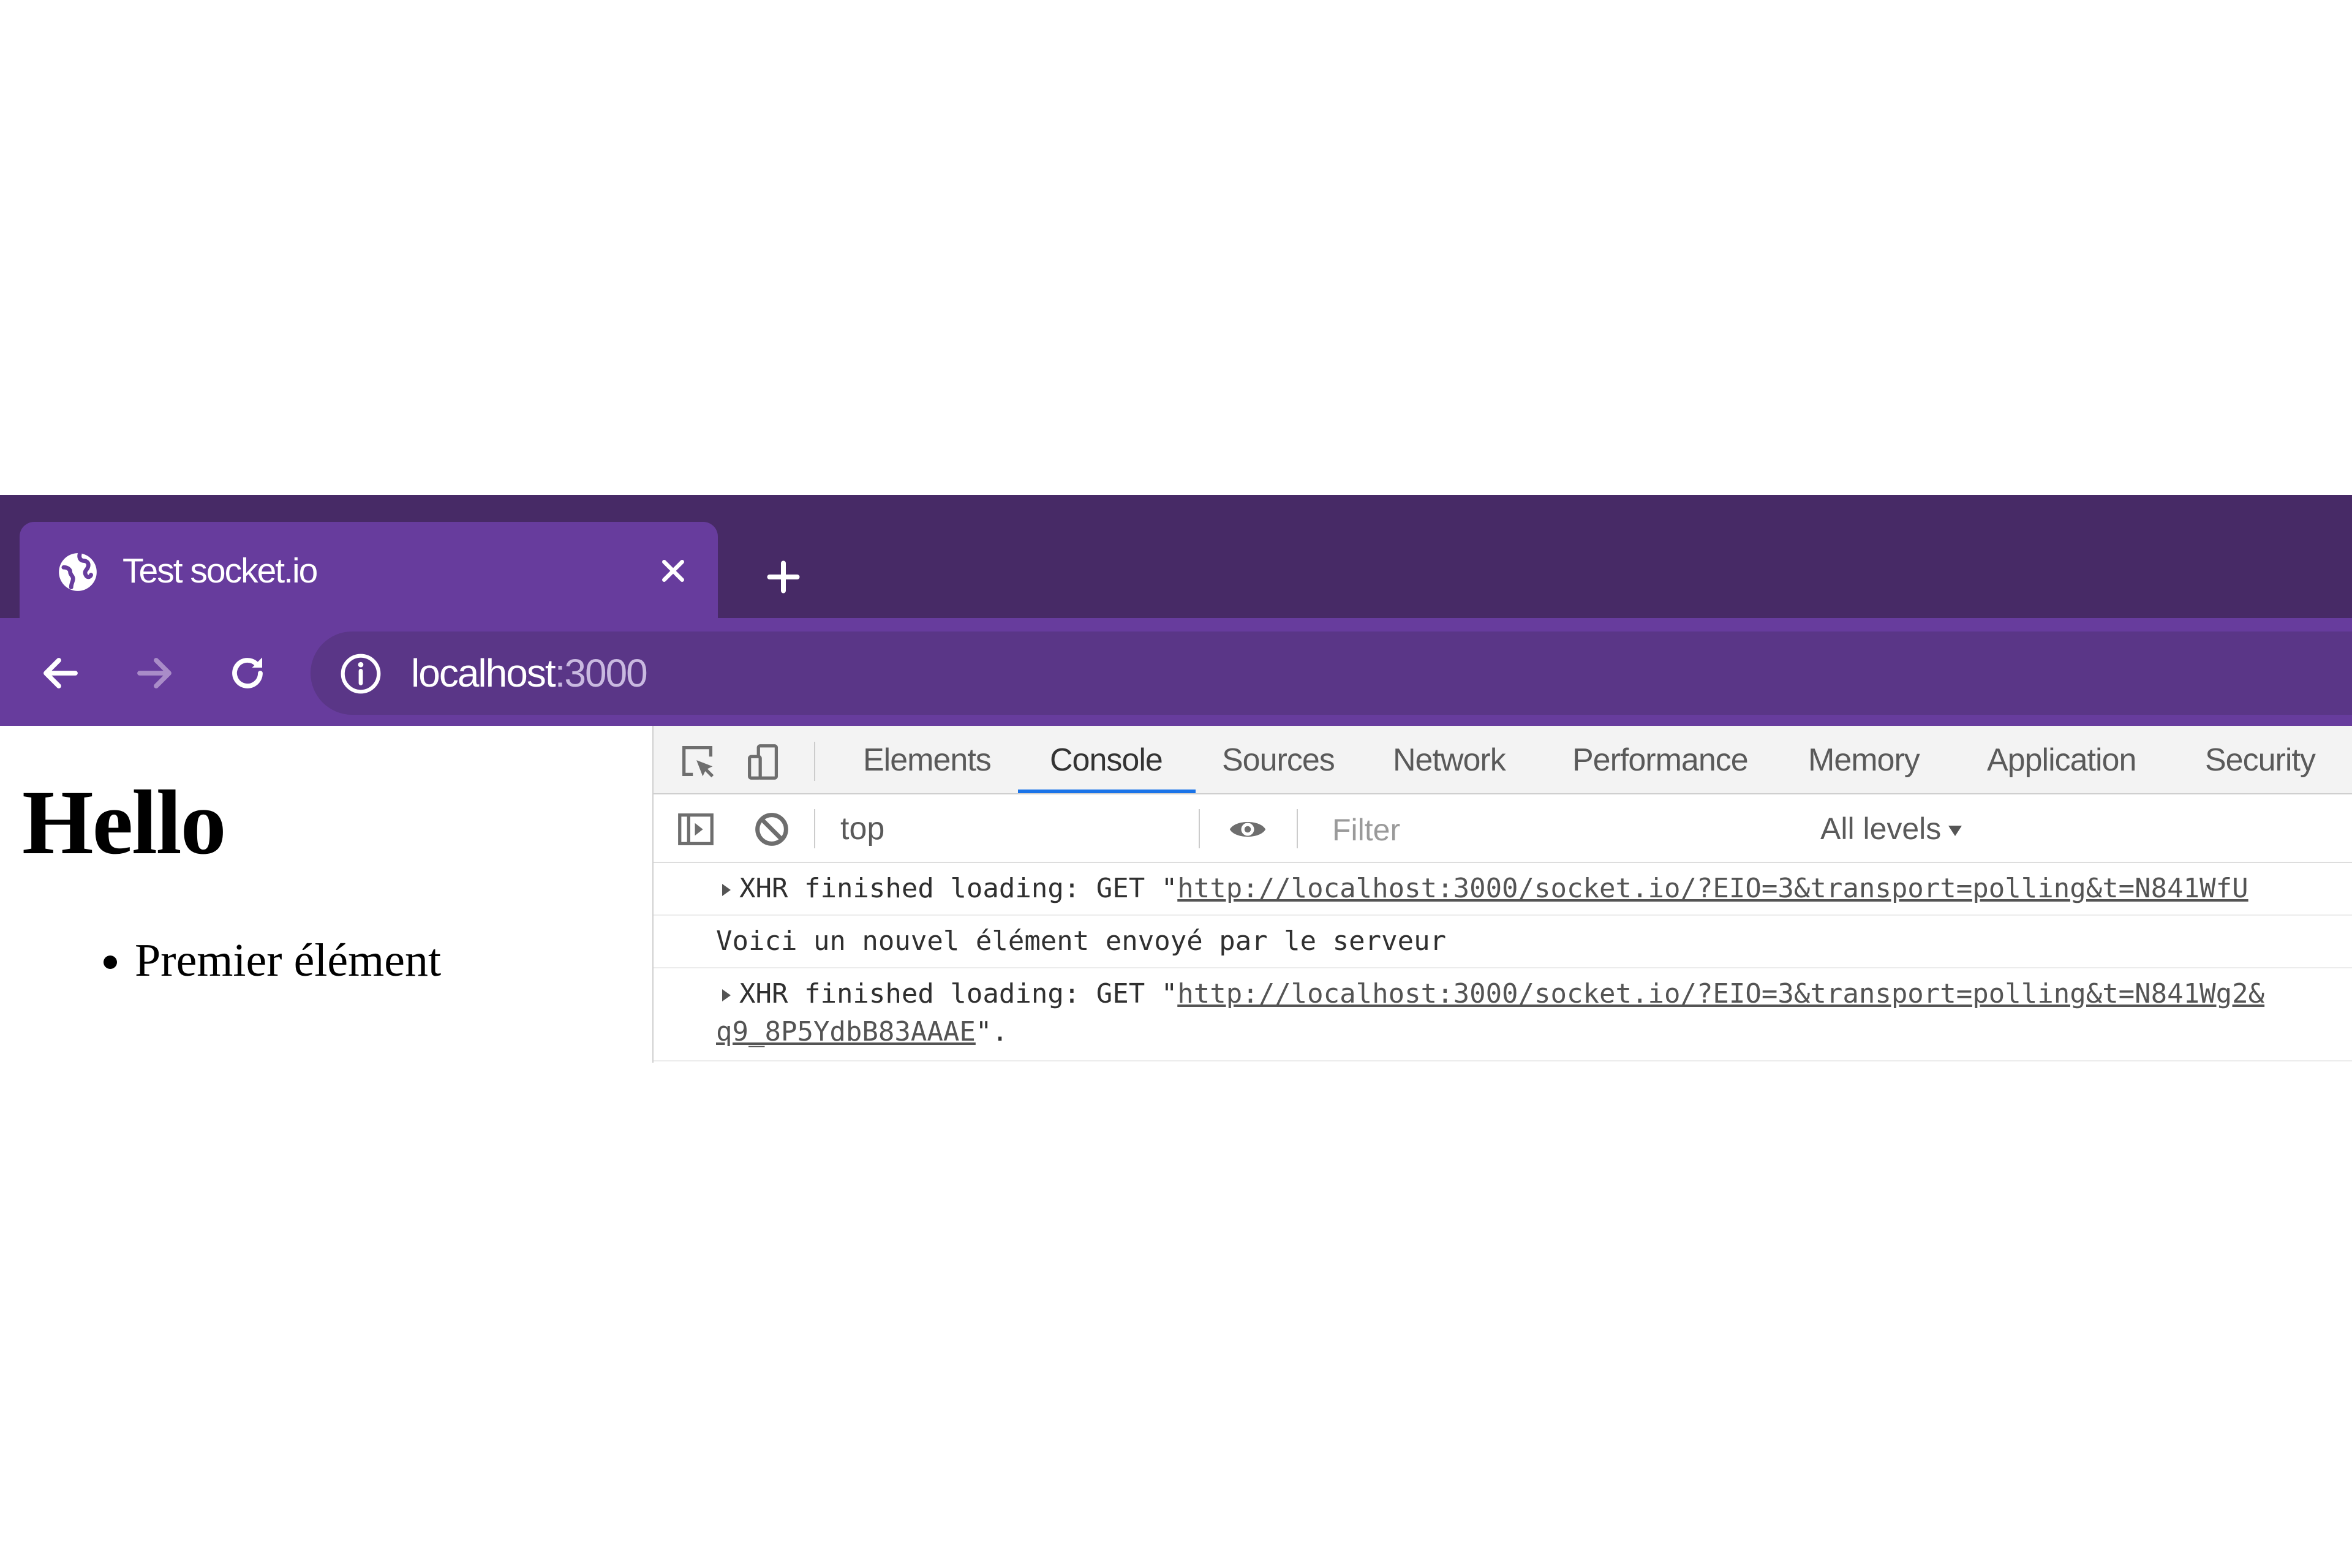 The image size is (2352, 1568). I want to click on clear-console-icon, so click(772, 829).